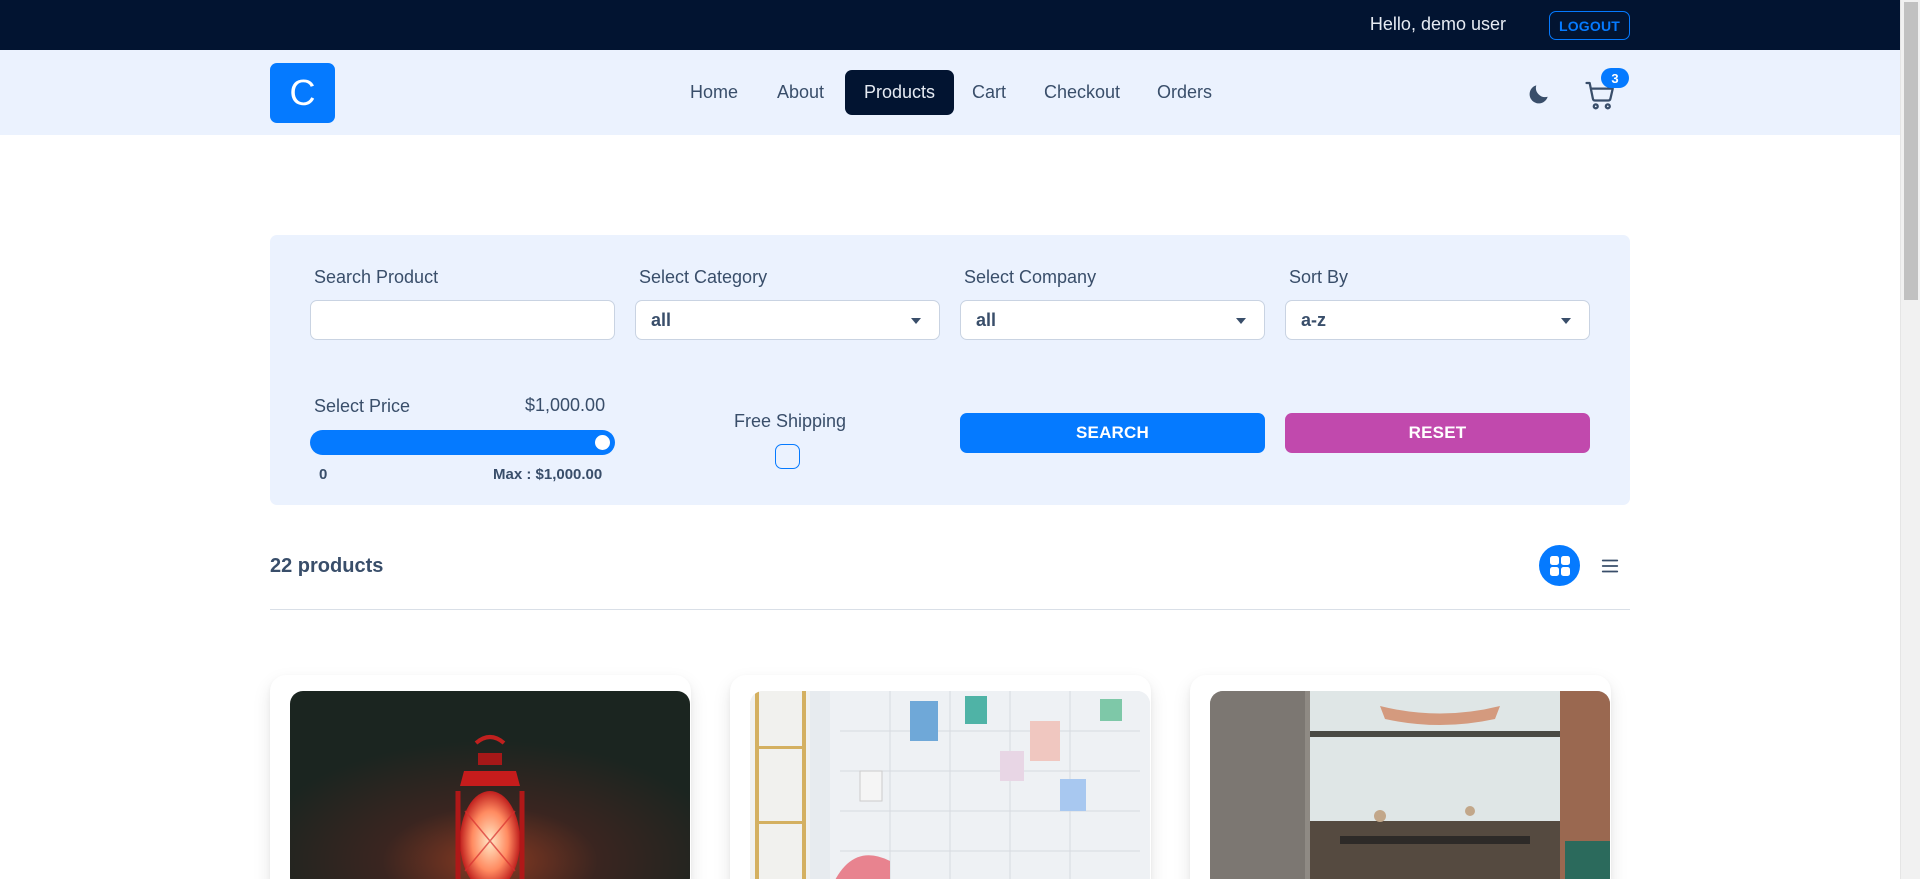 The image size is (1920, 879). I want to click on price-slider, so click(462, 442).